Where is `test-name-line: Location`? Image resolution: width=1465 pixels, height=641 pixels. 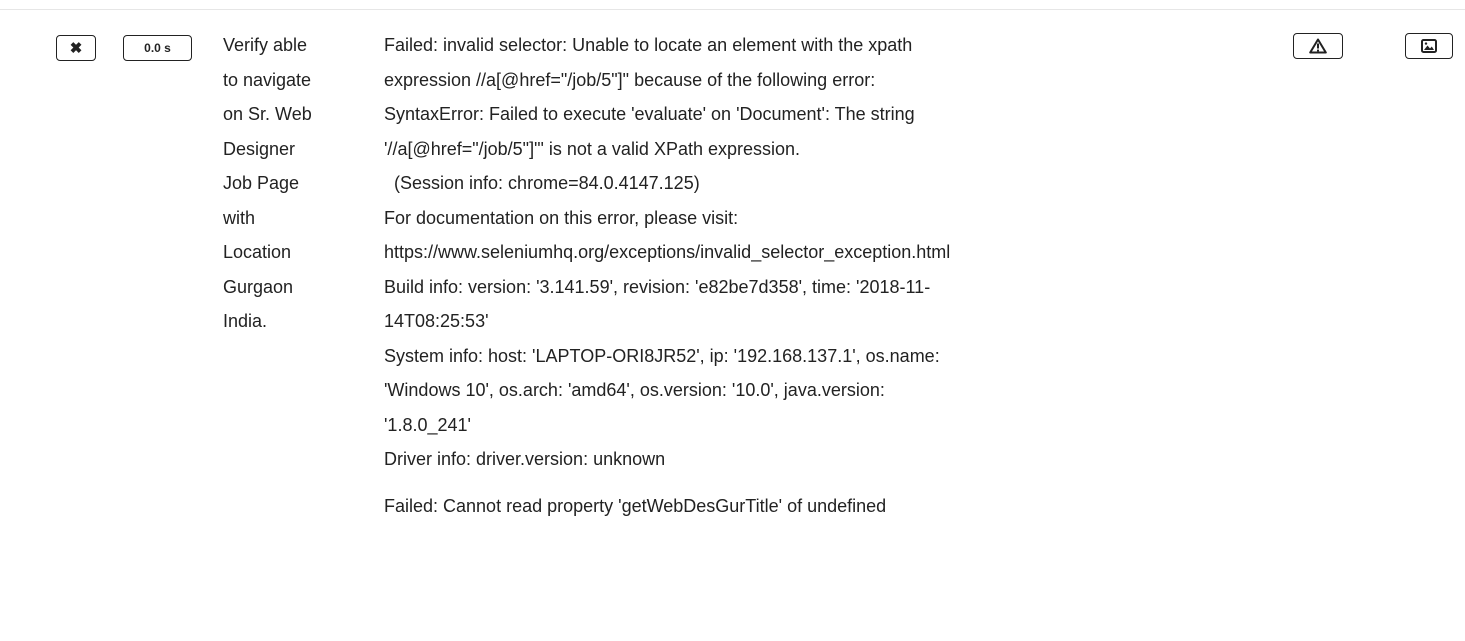 test-name-line: Location is located at coordinates (257, 252).